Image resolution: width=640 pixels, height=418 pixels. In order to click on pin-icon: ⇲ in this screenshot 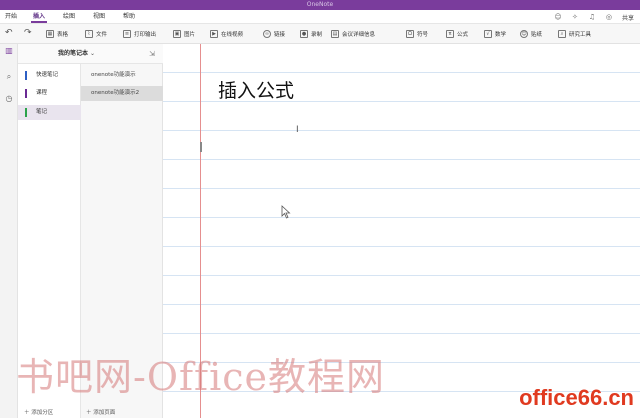, I will do `click(152, 54)`.